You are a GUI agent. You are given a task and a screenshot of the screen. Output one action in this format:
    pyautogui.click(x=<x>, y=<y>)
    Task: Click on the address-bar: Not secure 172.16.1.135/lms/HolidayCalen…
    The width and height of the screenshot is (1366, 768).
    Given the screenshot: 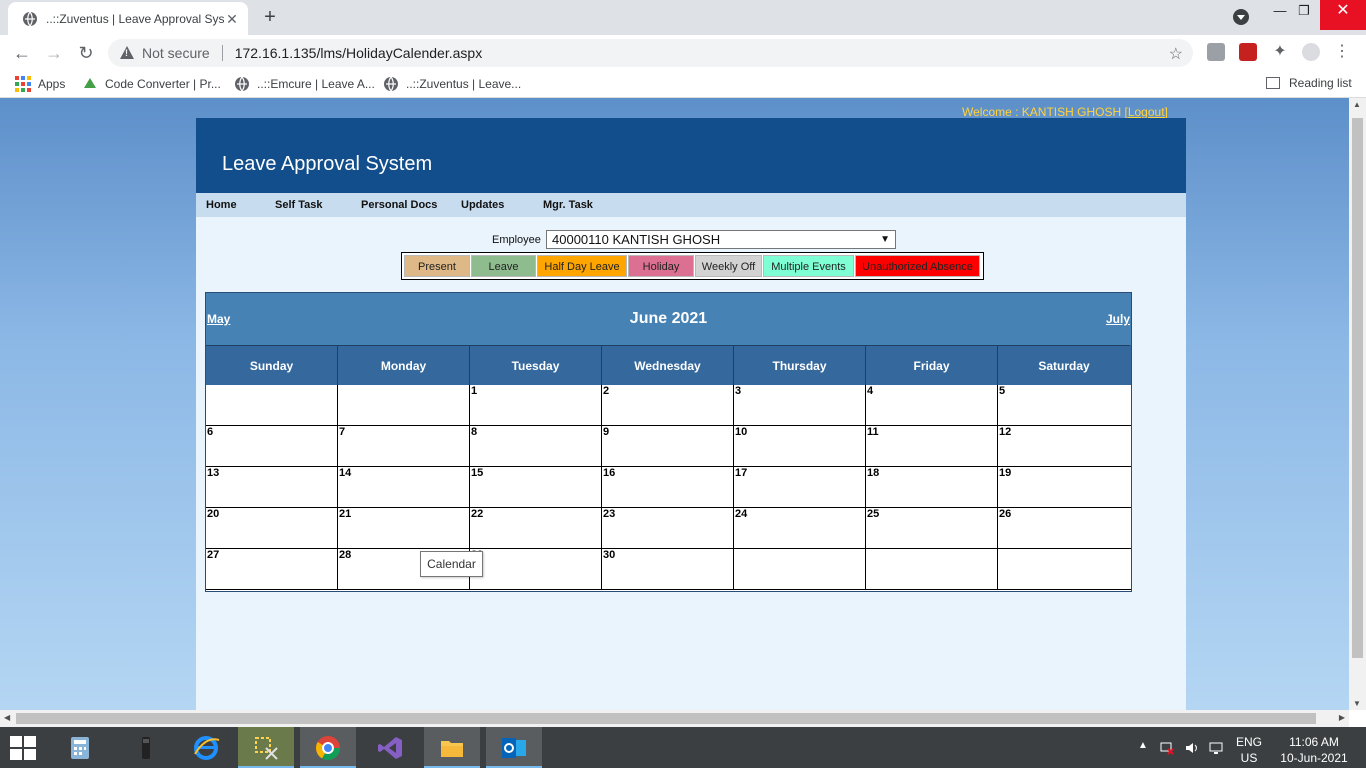 What is the action you would take?
    pyautogui.click(x=650, y=53)
    